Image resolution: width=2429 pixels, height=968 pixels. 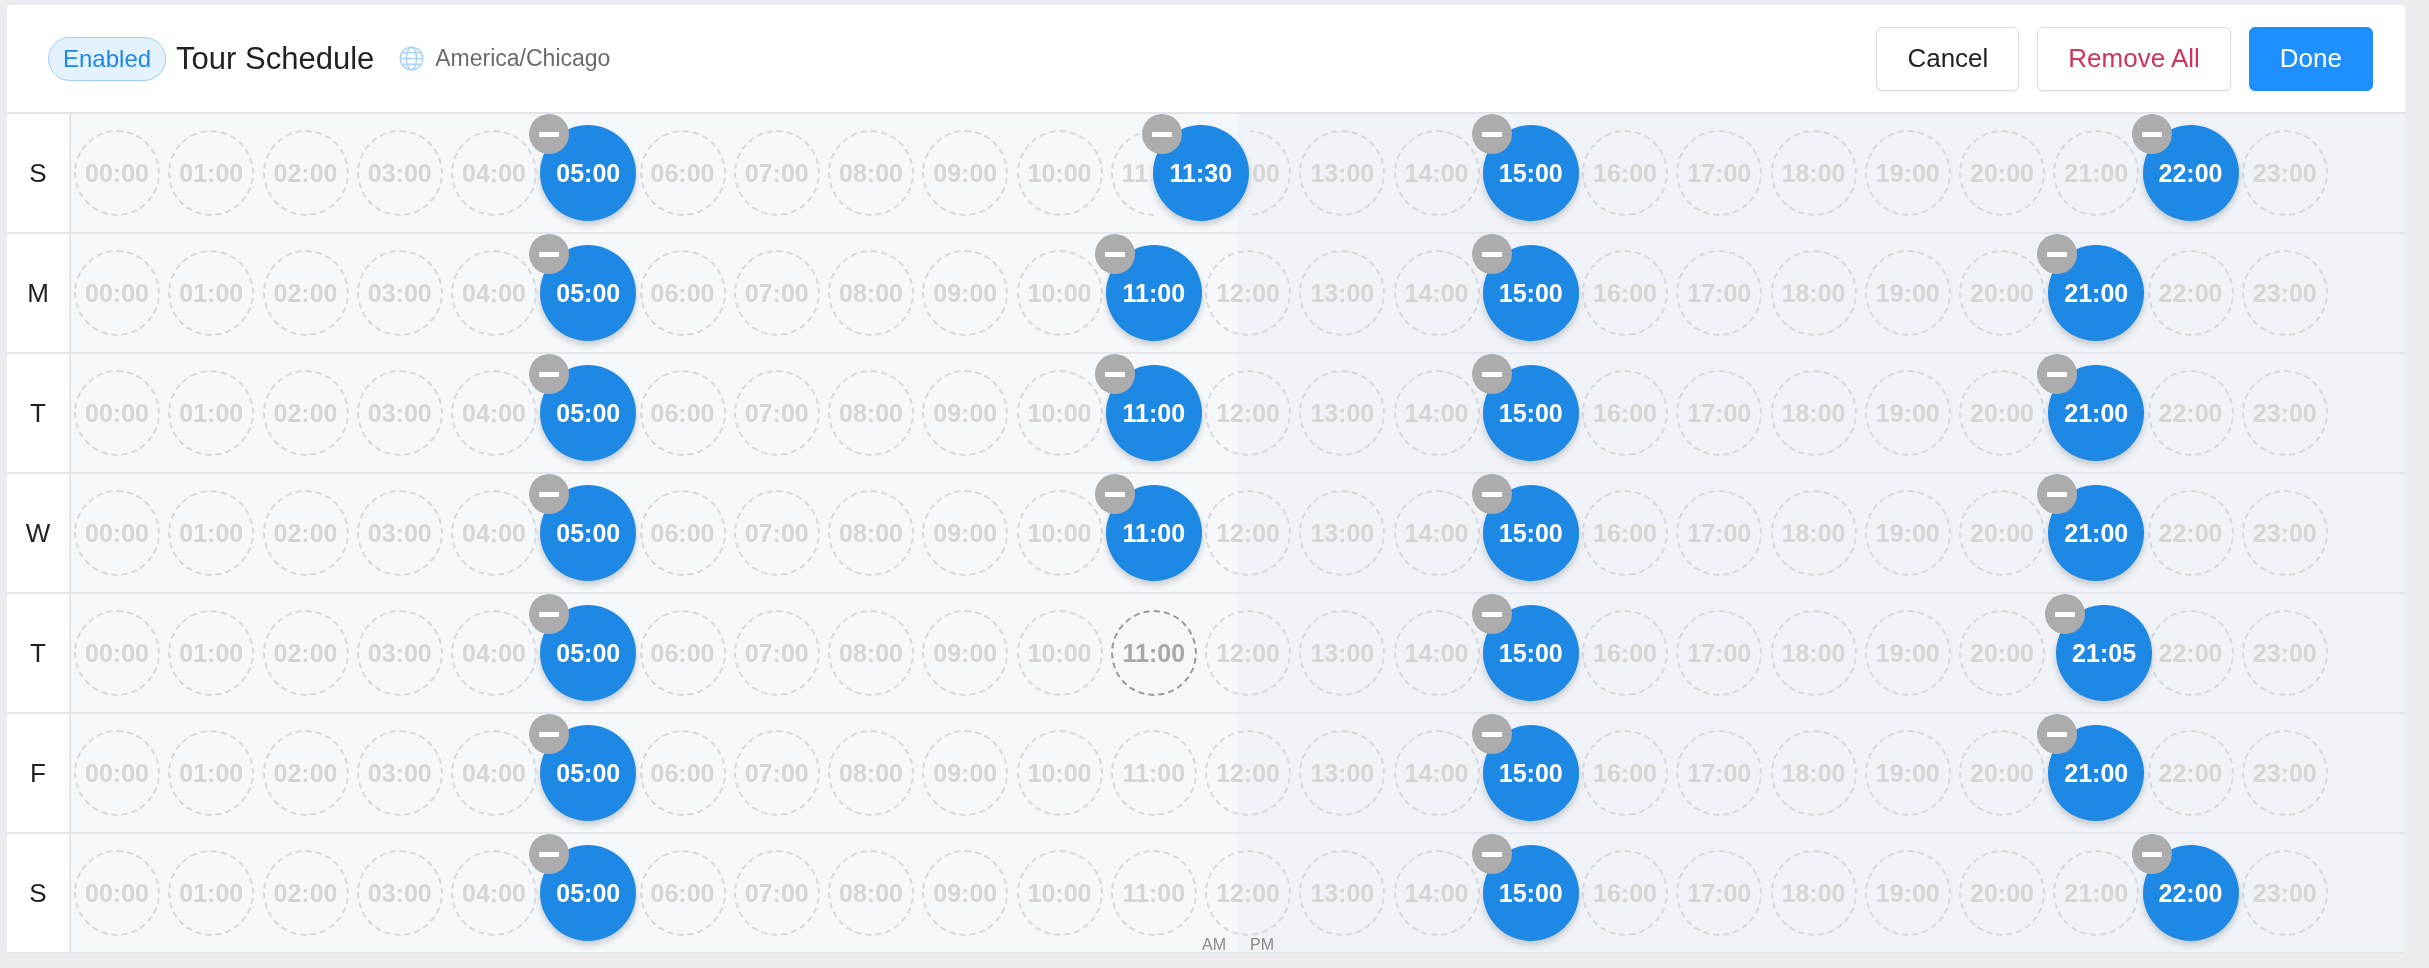 What do you see at coordinates (1262, 945) in the screenshot?
I see `period-label: PM` at bounding box center [1262, 945].